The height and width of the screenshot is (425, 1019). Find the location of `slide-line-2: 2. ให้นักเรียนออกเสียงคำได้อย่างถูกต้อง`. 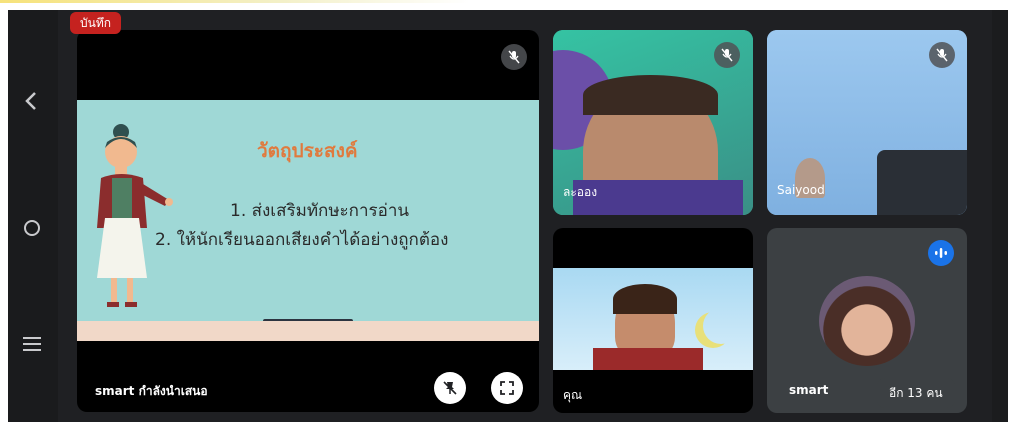

slide-line-2: 2. ให้นักเรียนออกเสียงคำได้อย่างถูกต้อง is located at coordinates (302, 240).